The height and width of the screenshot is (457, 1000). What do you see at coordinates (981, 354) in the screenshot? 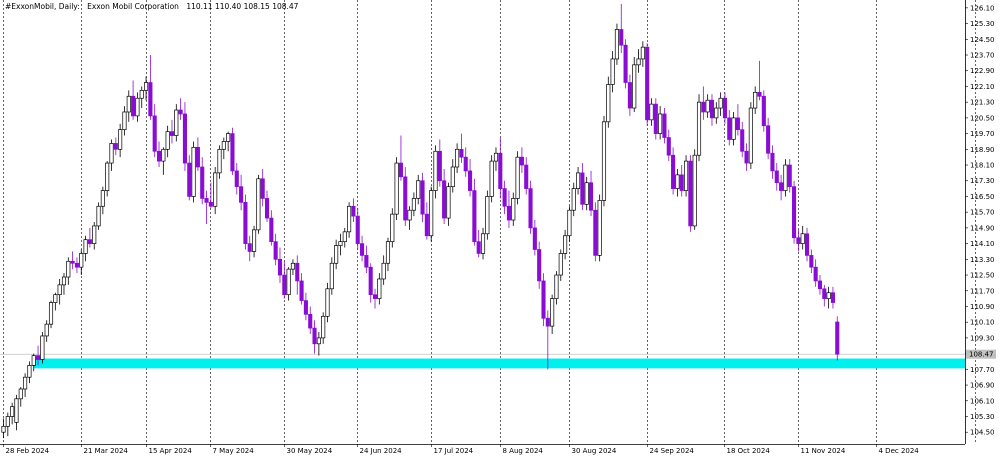
I see `current-price-tag: 108.47` at bounding box center [981, 354].